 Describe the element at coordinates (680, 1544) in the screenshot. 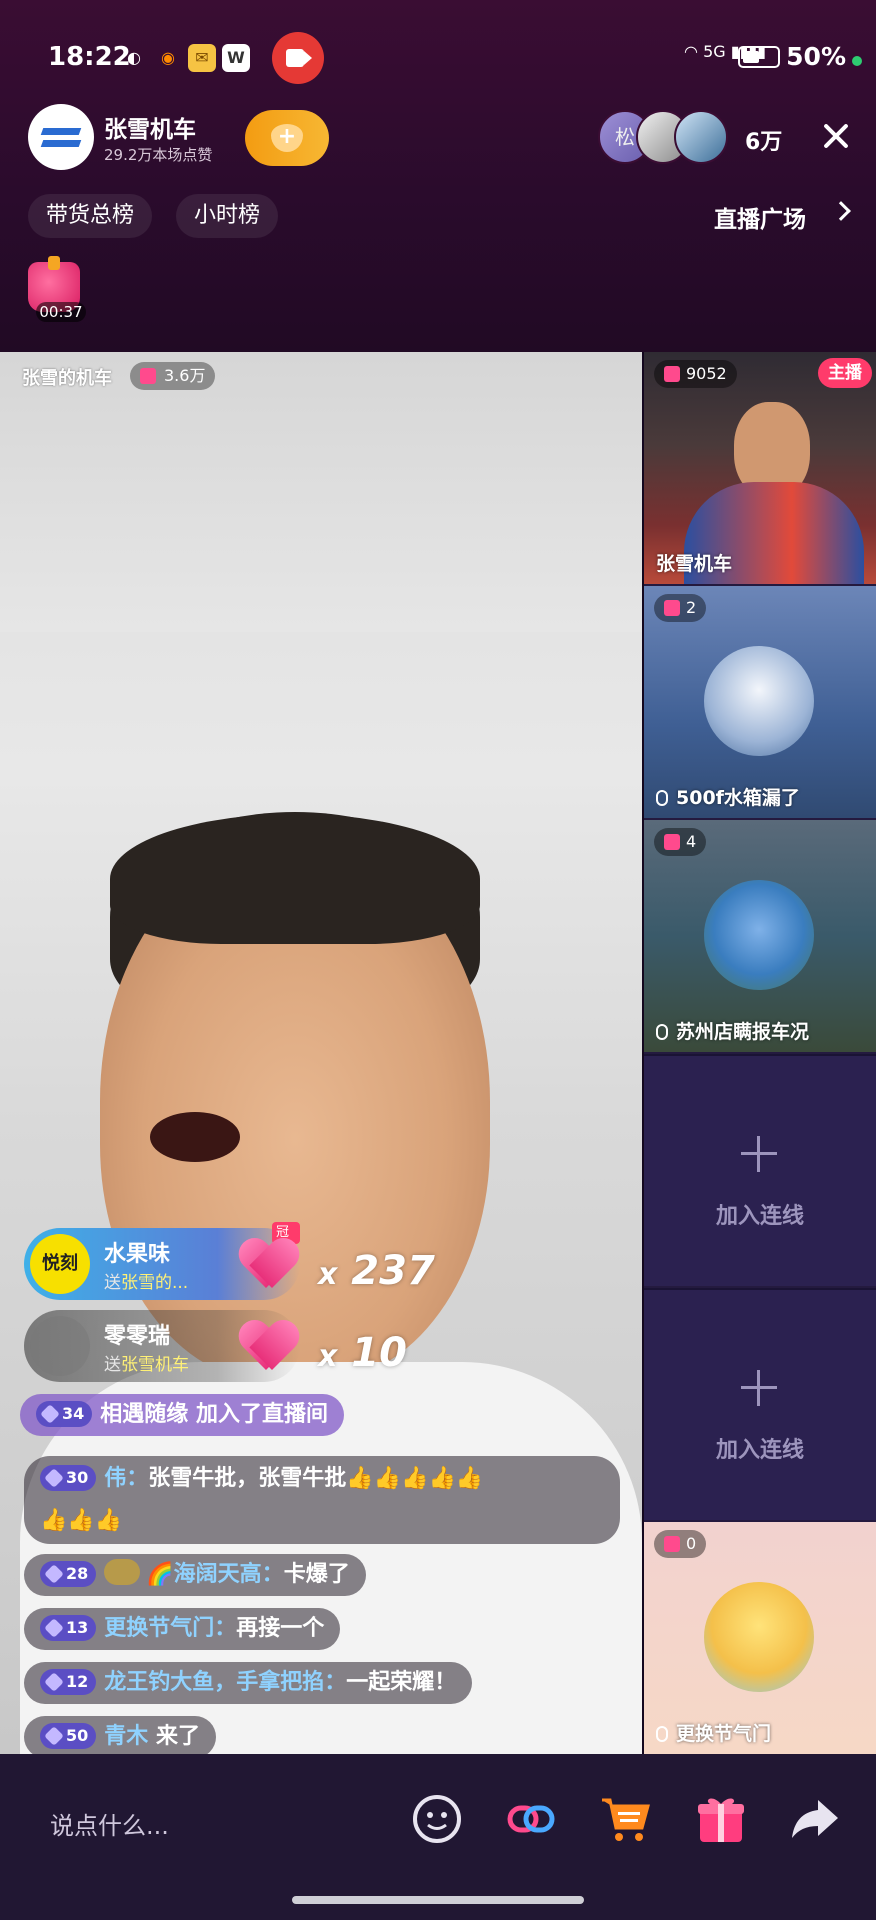

I see `tile-count: 0` at that location.